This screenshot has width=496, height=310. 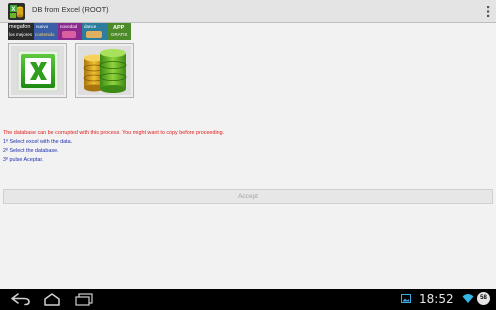 What do you see at coordinates (38, 142) in the screenshot?
I see `step-1-instruction: 1º Select excel with the data.` at bounding box center [38, 142].